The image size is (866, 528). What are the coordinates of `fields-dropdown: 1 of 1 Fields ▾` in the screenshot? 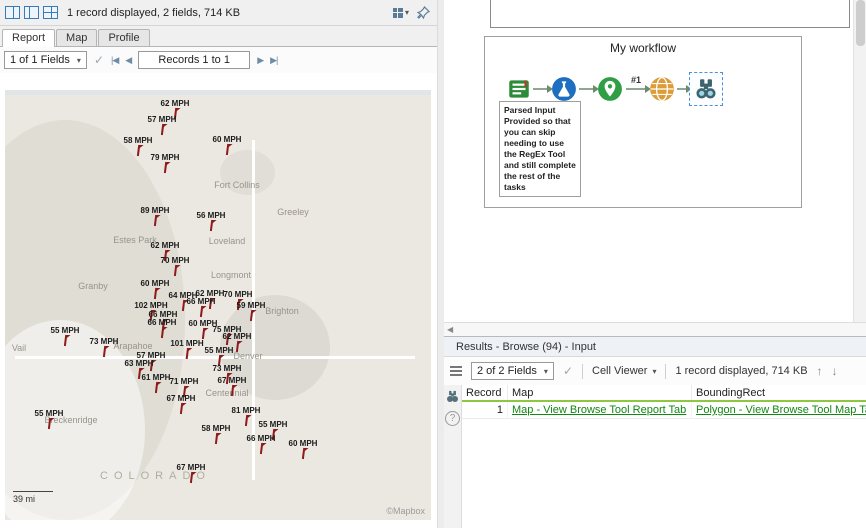 It's located at (45, 60).